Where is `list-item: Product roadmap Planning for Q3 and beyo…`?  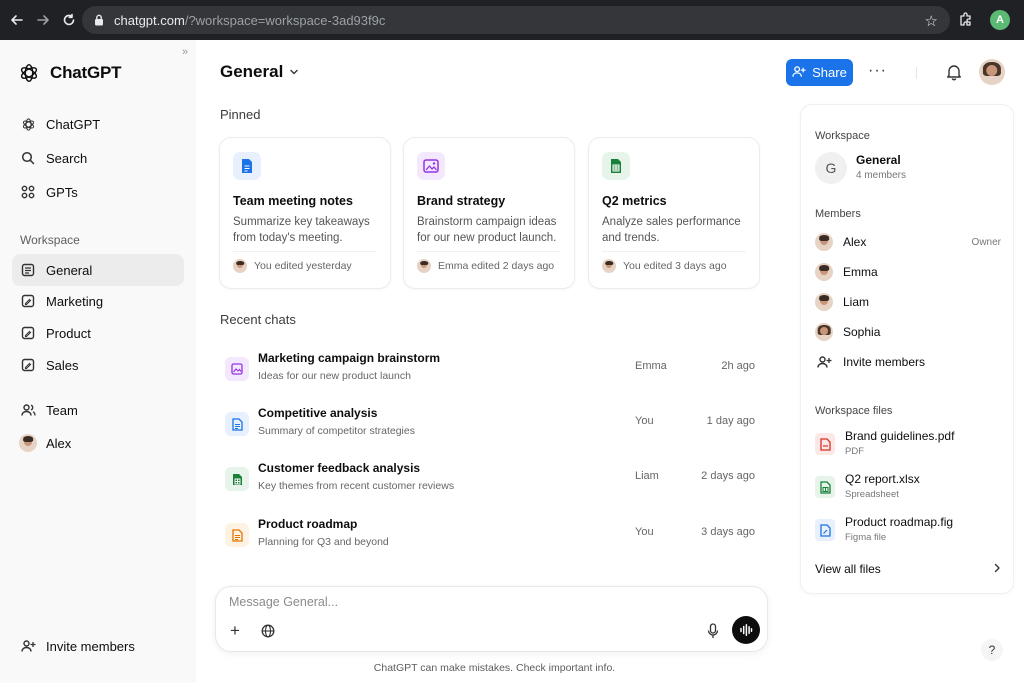
list-item: Product roadmap Planning for Q3 and beyo… is located at coordinates (492, 537).